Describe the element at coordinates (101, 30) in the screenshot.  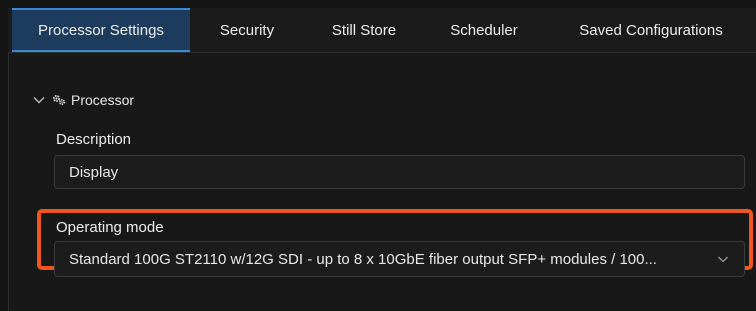
I see `tab-processor-settings: Processor Settings` at that location.